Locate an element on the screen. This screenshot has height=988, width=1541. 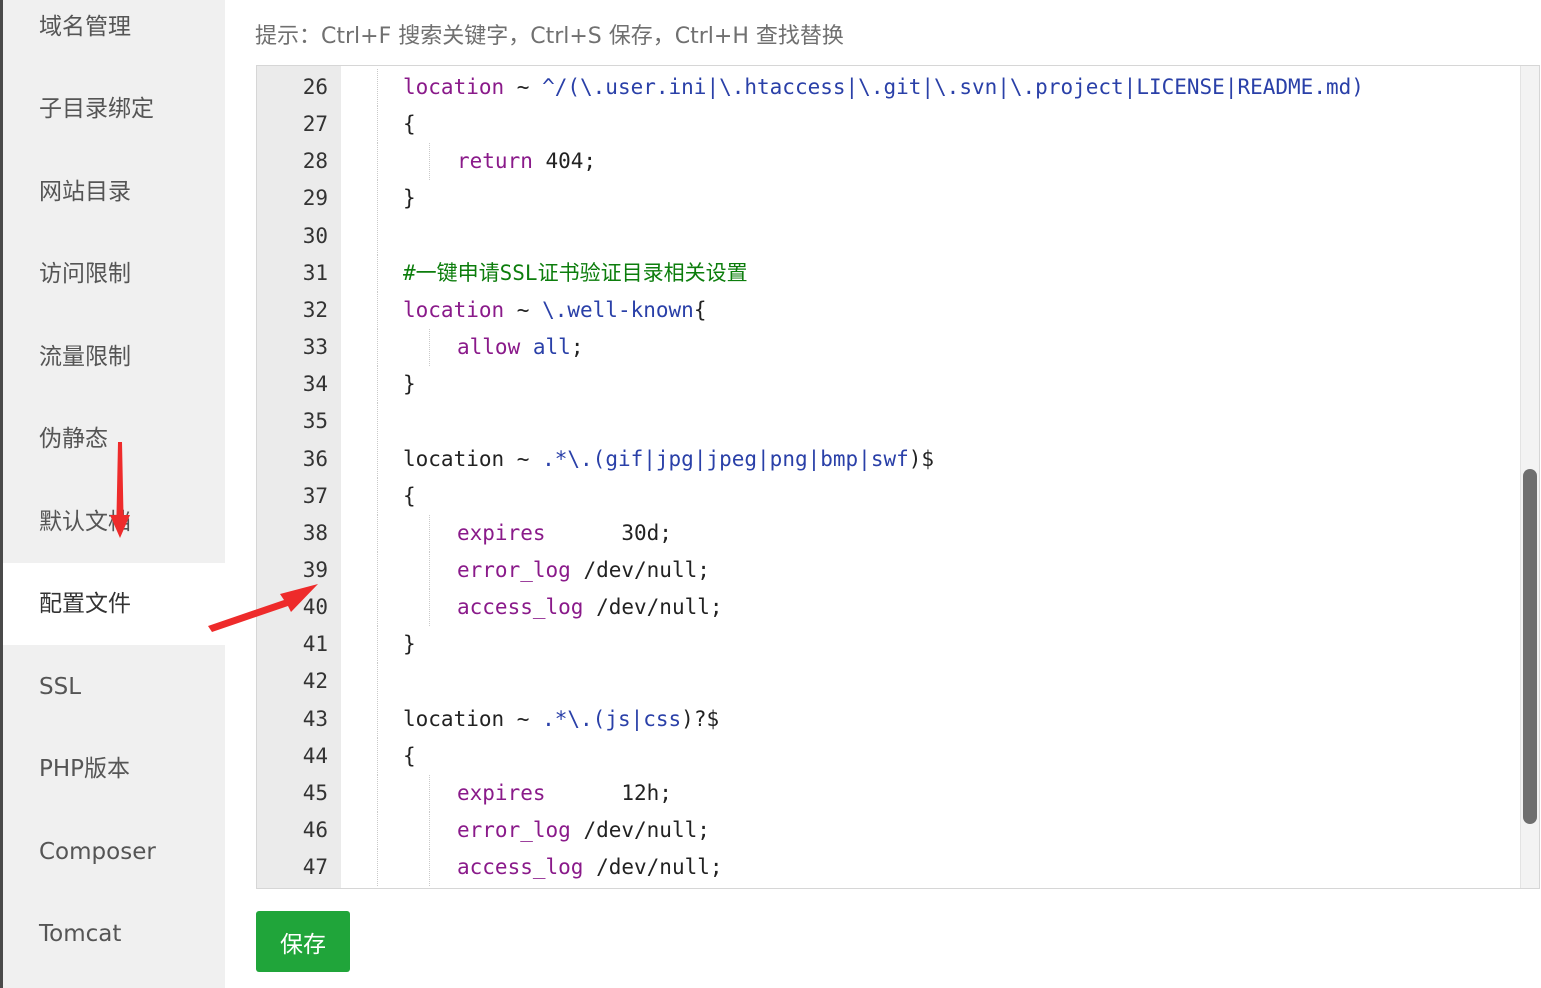
vertical-scrollbar is located at coordinates (1529, 477).